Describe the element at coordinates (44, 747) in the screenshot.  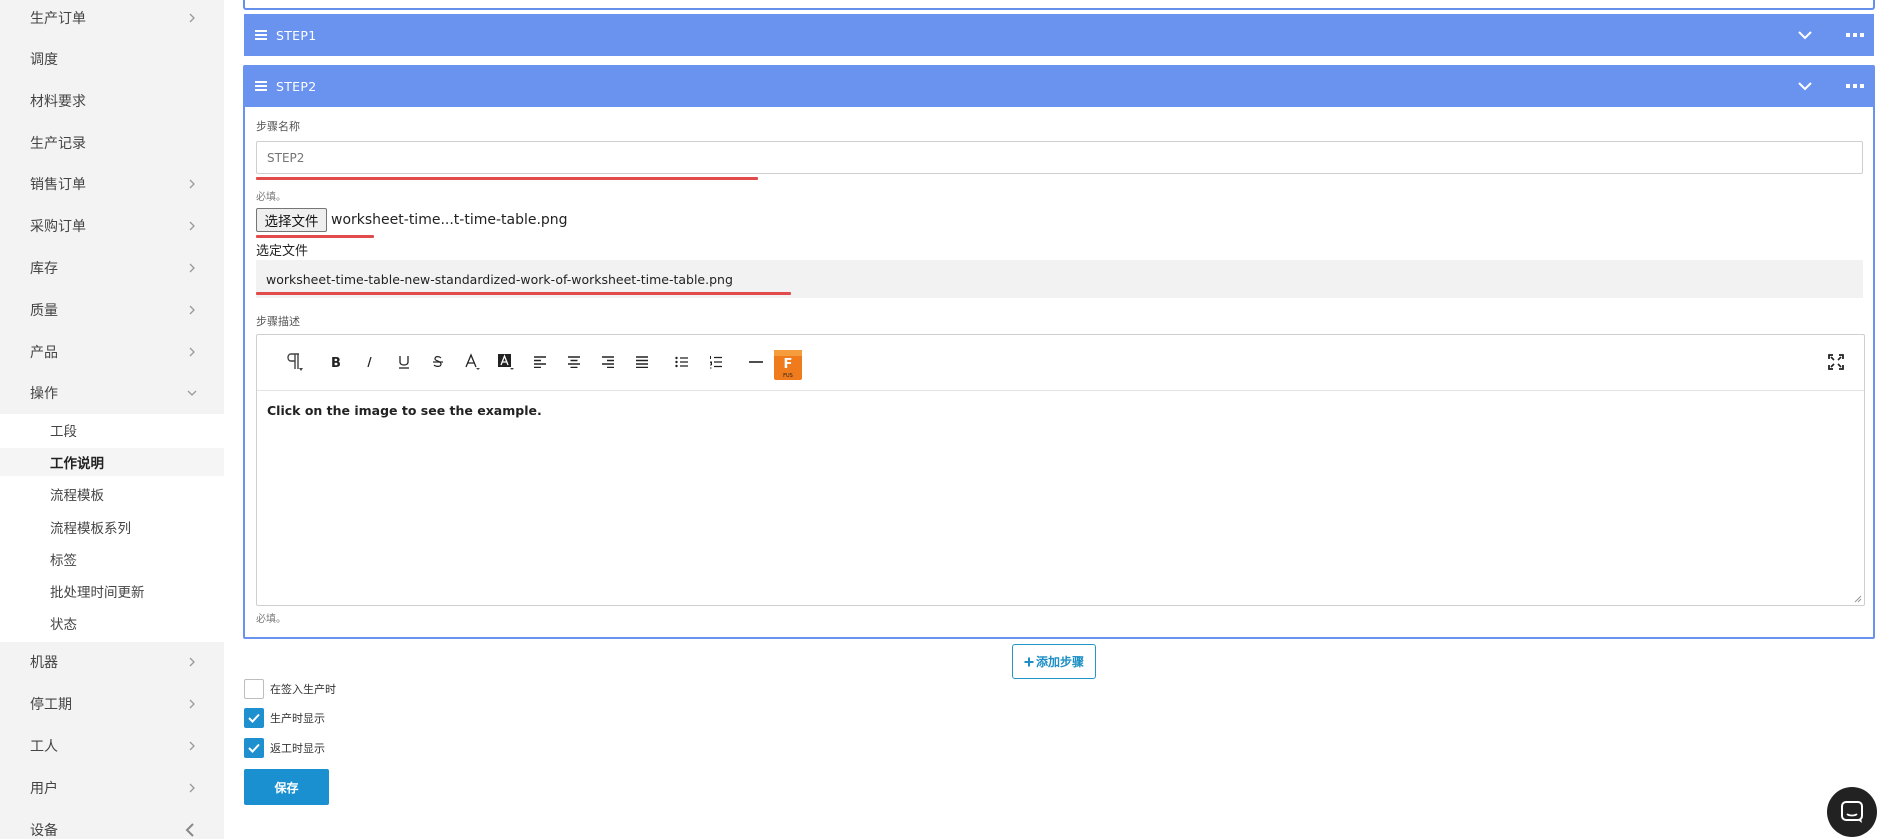
I see `sidebar-item-label: 工人` at that location.